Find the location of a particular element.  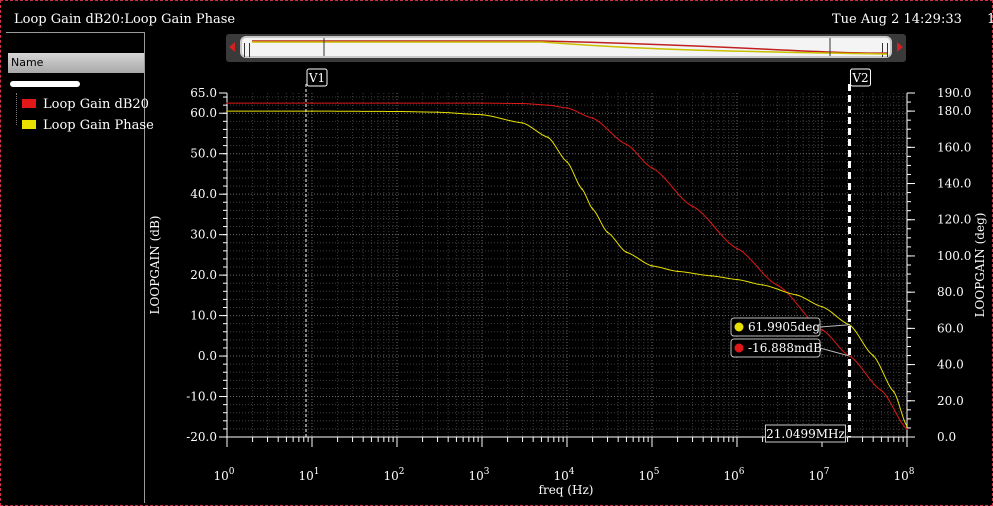

y-tick-label-right: 180.0 is located at coordinates (954, 111).